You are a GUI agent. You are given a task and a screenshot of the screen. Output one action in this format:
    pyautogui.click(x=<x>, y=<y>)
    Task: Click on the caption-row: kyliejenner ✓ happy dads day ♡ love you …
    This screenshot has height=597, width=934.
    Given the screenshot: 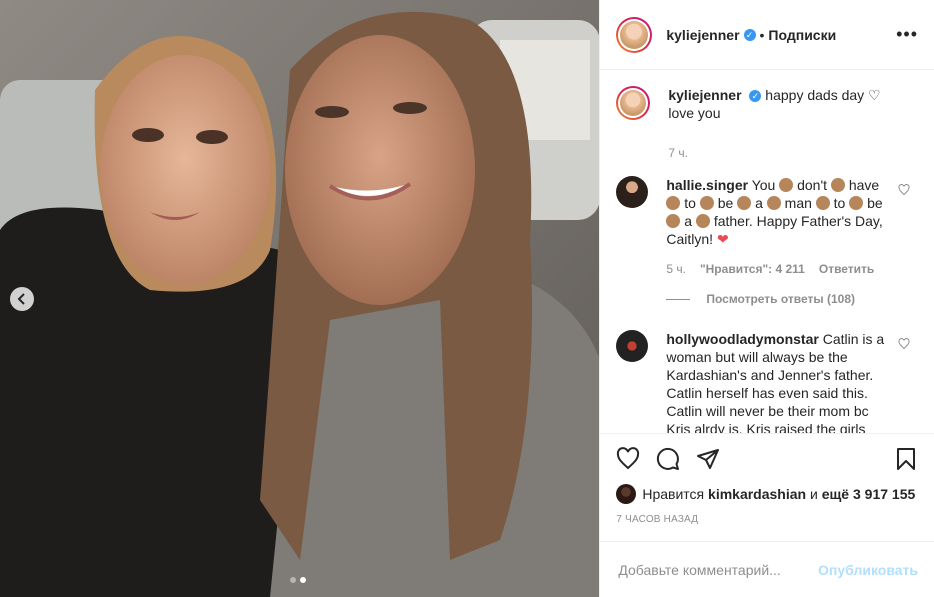 What is the action you would take?
    pyautogui.click(x=767, y=124)
    